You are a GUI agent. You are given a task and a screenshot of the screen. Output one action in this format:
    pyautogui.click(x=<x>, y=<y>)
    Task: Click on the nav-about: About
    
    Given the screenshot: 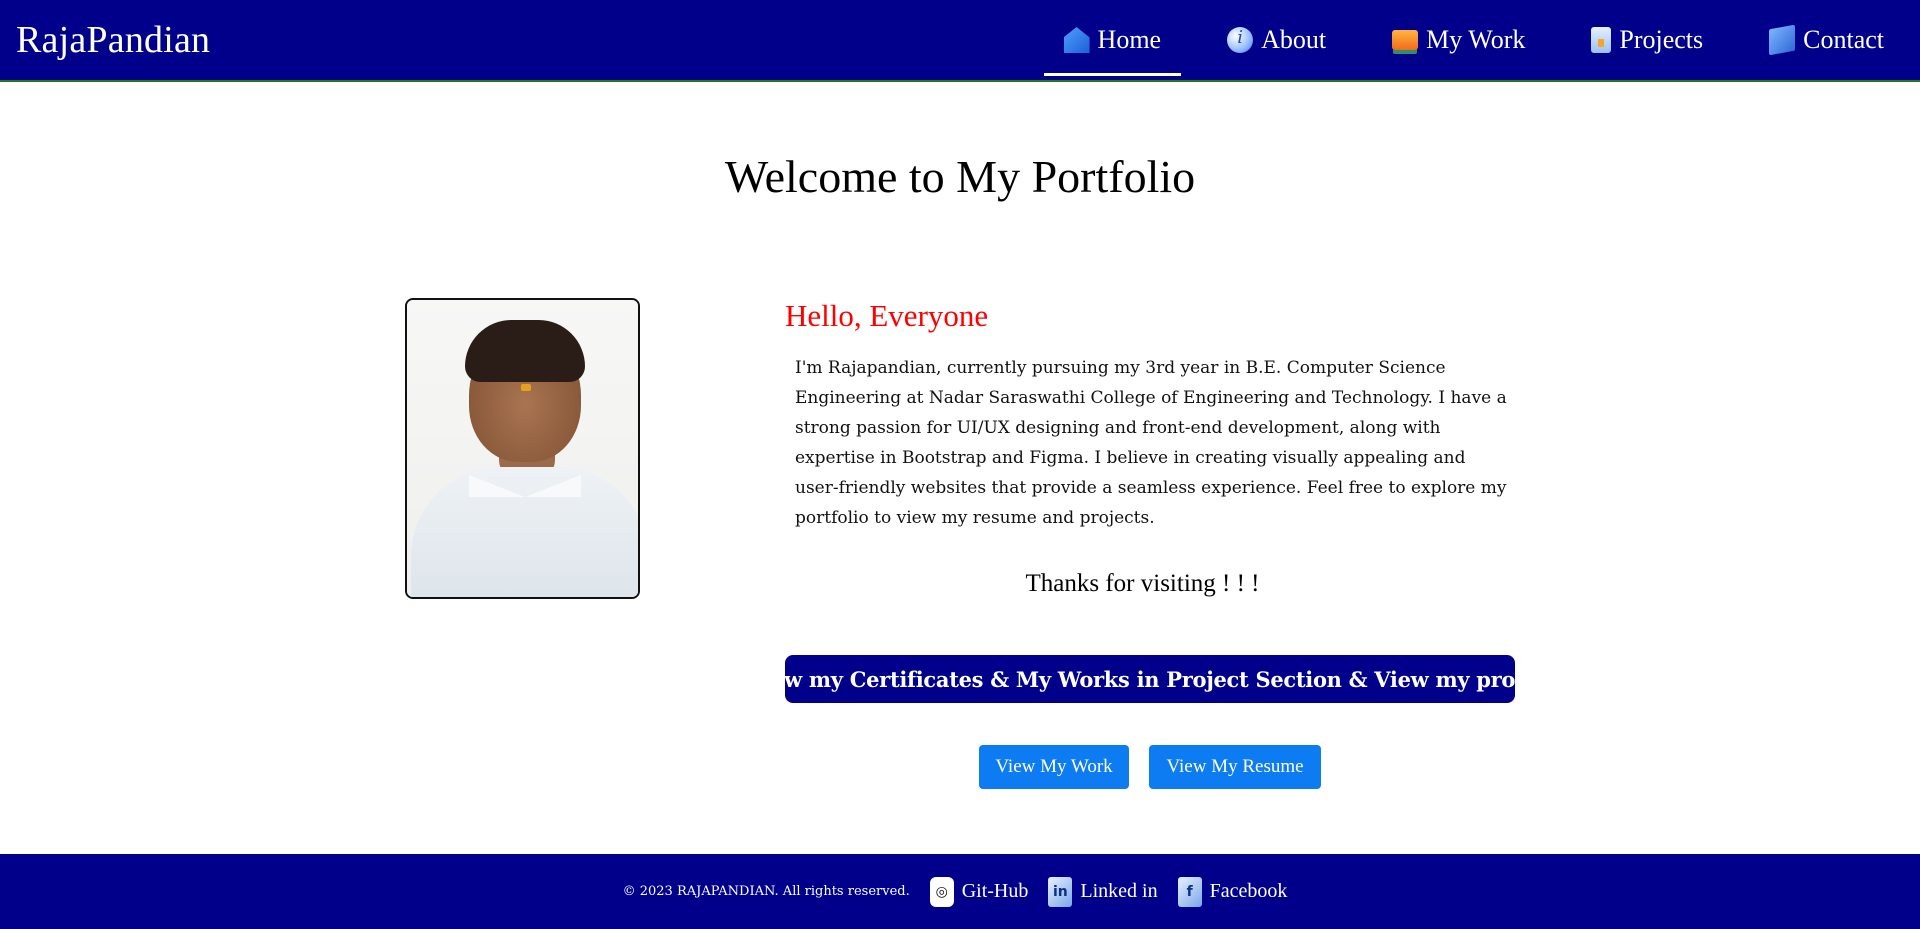 What is the action you would take?
    pyautogui.click(x=1276, y=40)
    